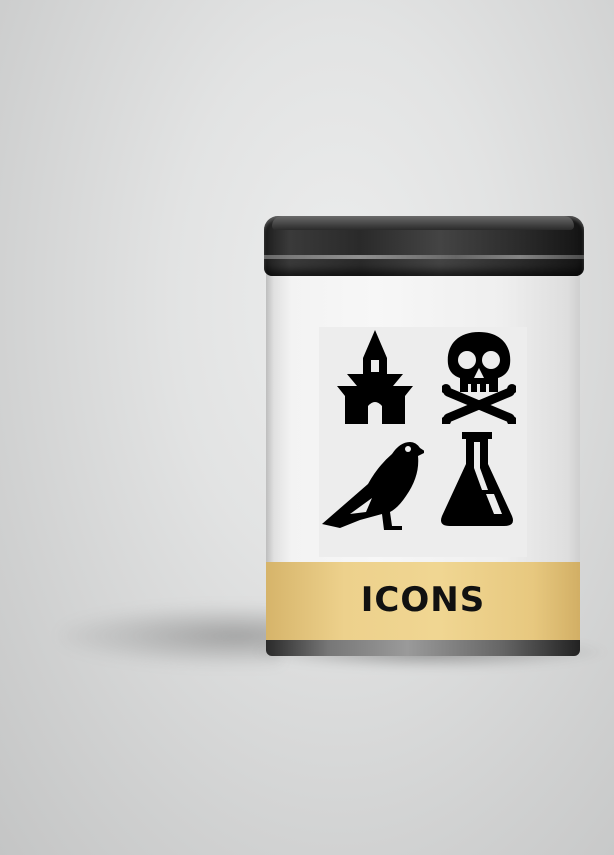 The width and height of the screenshot is (614, 855). Describe the element at coordinates (477, 480) in the screenshot. I see `potion-flask-icon` at that location.